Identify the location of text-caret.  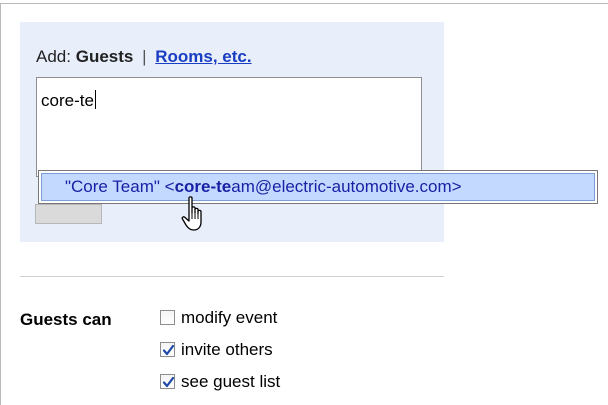
(95, 99).